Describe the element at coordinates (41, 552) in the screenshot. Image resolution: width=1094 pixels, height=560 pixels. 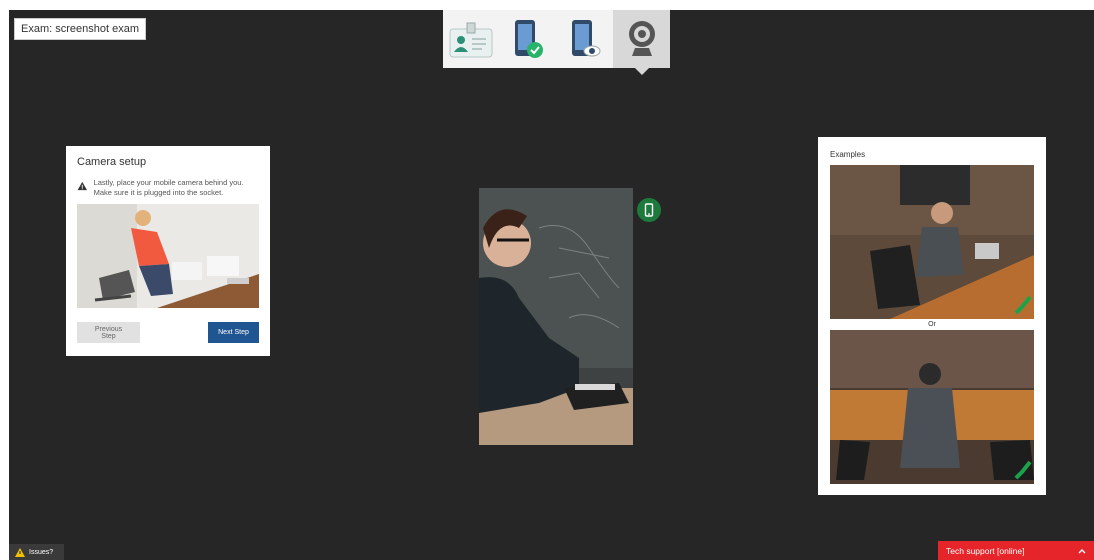
I see `issues-label: Issues?` at that location.